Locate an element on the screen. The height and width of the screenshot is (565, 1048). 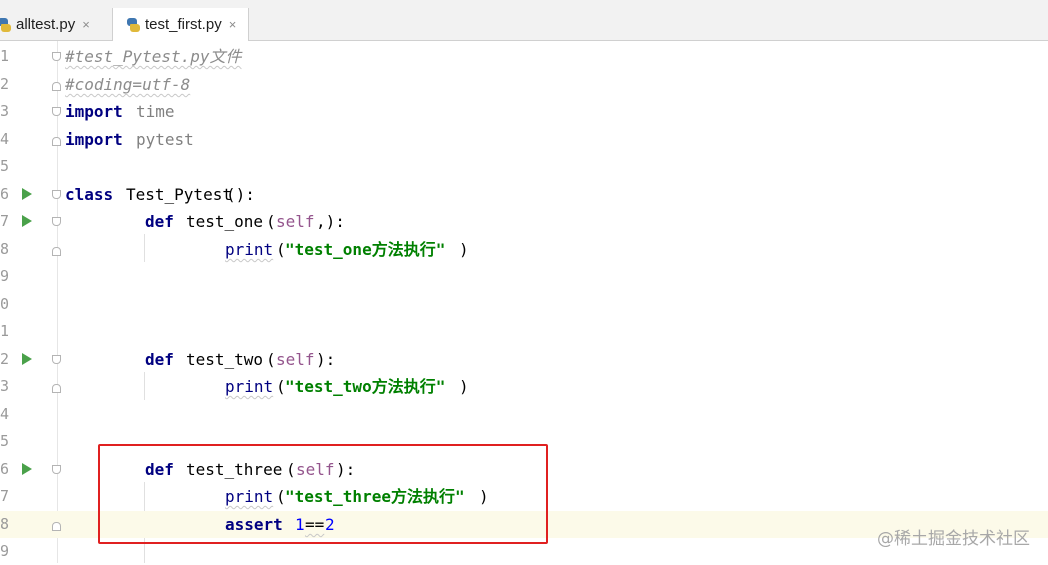
highlight-annotation-box is located at coordinates (323, 494).